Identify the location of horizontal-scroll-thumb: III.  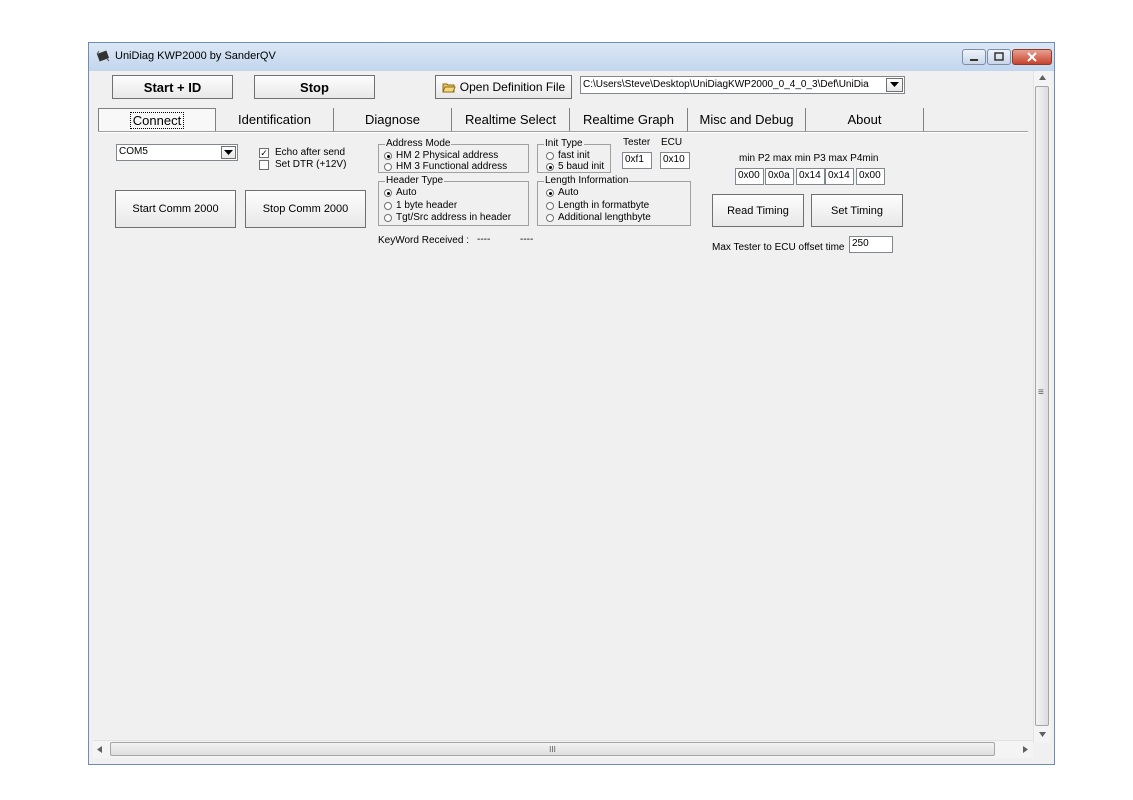
(552, 749).